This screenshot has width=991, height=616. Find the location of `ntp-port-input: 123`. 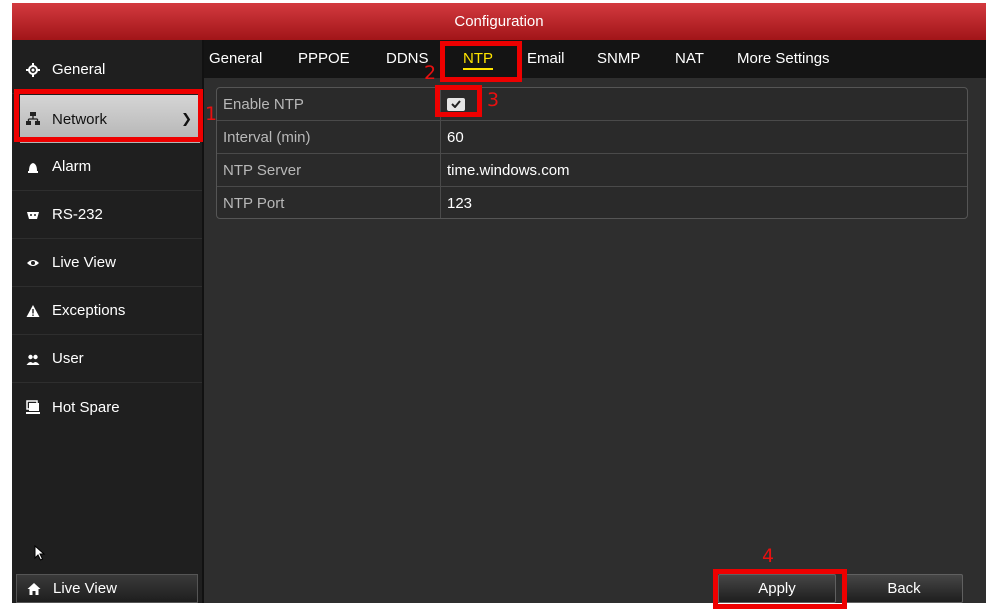

ntp-port-input: 123 is located at coordinates (459, 202).